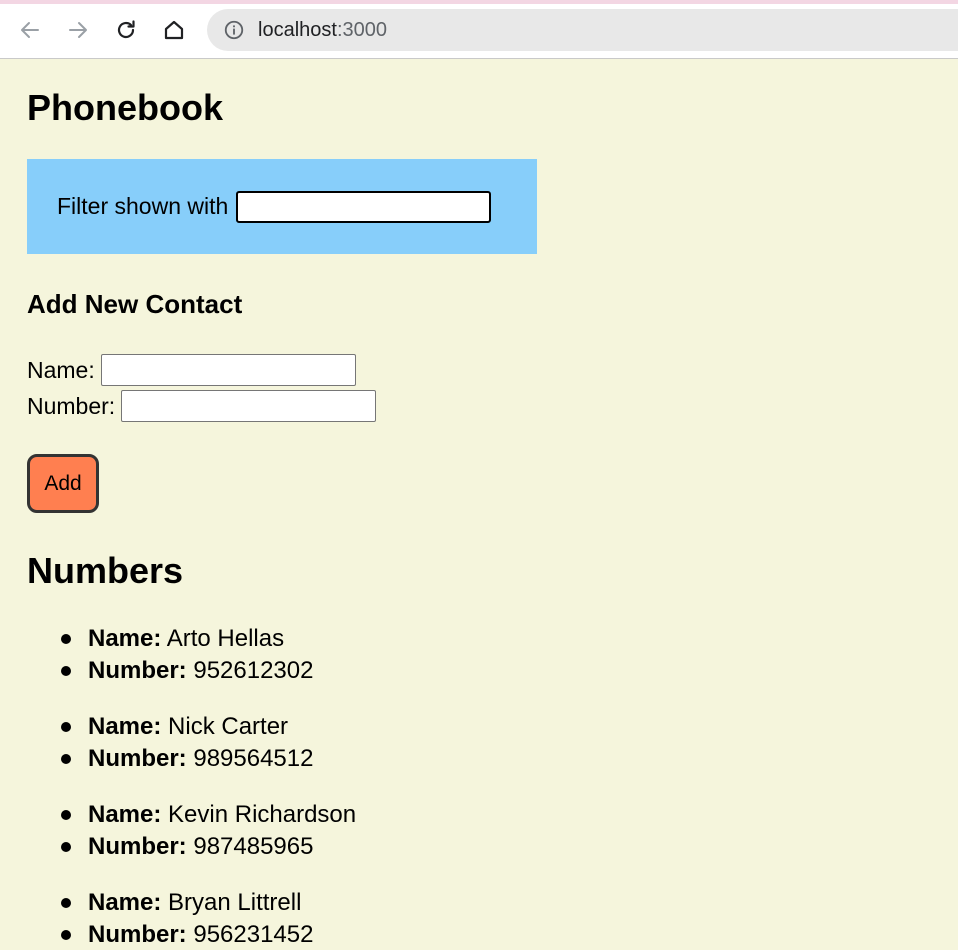  I want to click on filter-input, so click(364, 206).